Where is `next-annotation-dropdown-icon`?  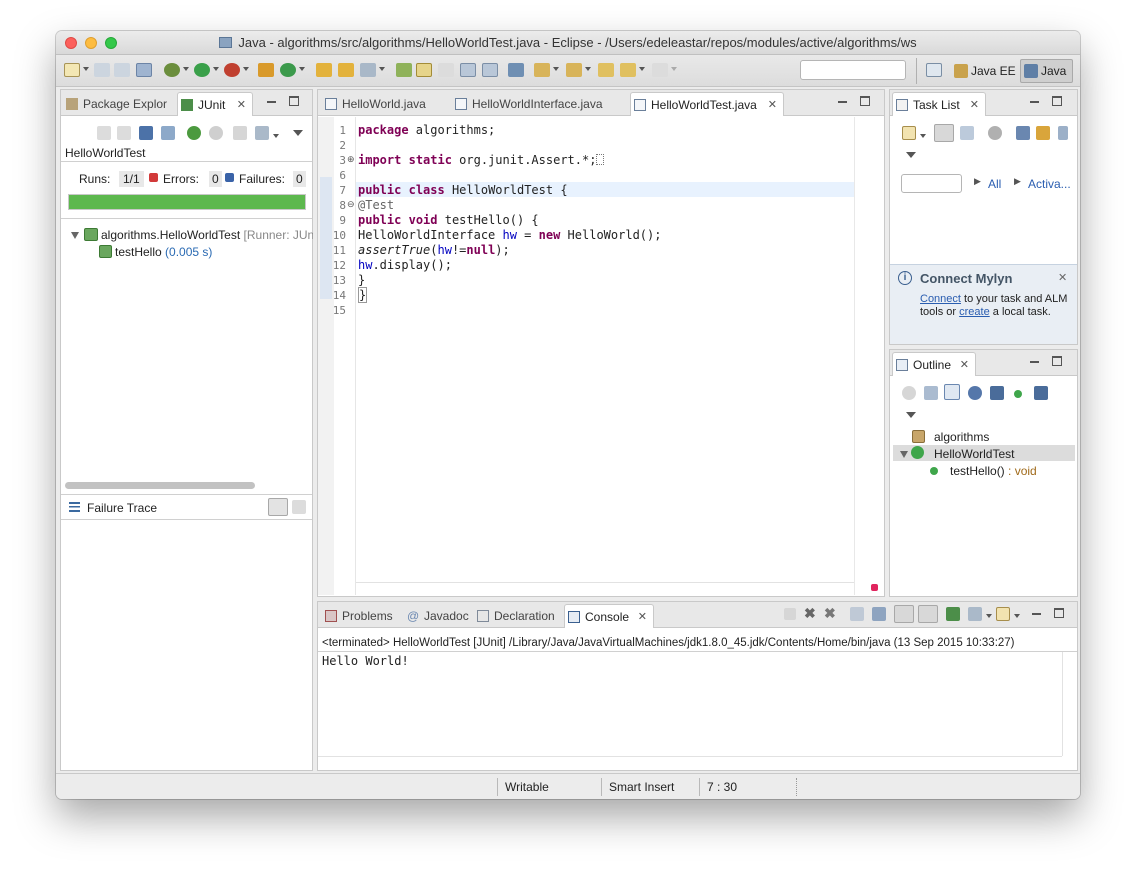 next-annotation-dropdown-icon is located at coordinates (556, 69).